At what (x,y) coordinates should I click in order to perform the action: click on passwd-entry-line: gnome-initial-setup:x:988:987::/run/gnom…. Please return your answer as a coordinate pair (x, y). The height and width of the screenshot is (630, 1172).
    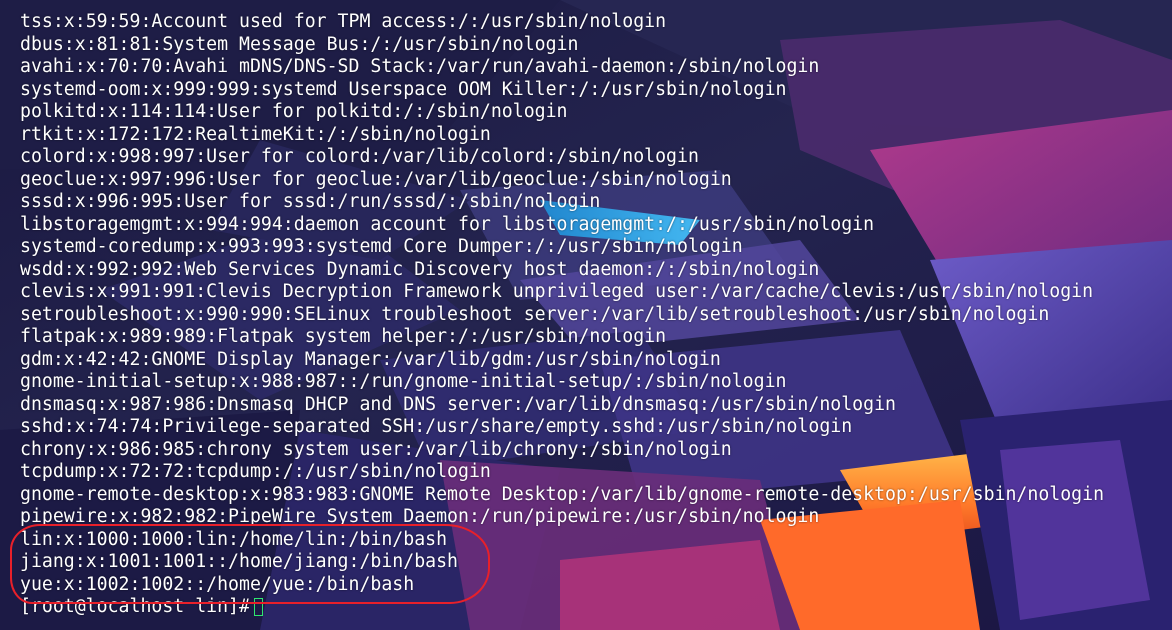
    Looking at the image, I should click on (403, 381).